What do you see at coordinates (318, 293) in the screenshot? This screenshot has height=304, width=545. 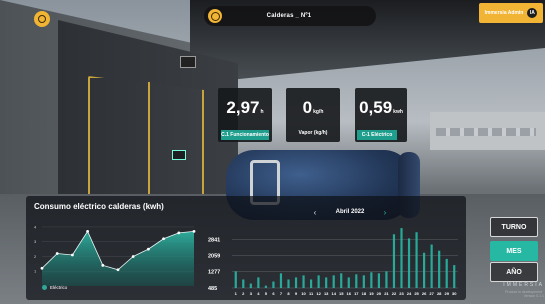 I see `x-tick-label: 12` at bounding box center [318, 293].